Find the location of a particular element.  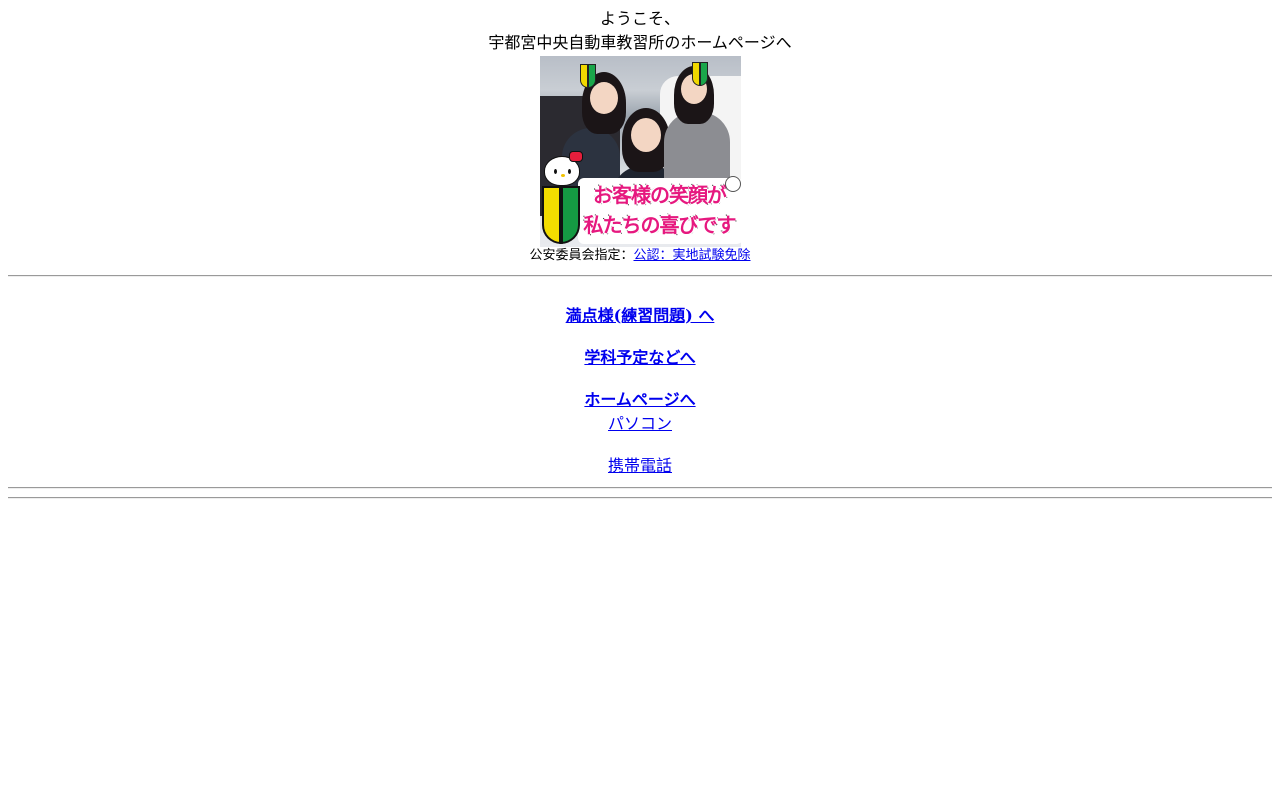

welcome-line-1: ようこそ、 is located at coordinates (639, 18).